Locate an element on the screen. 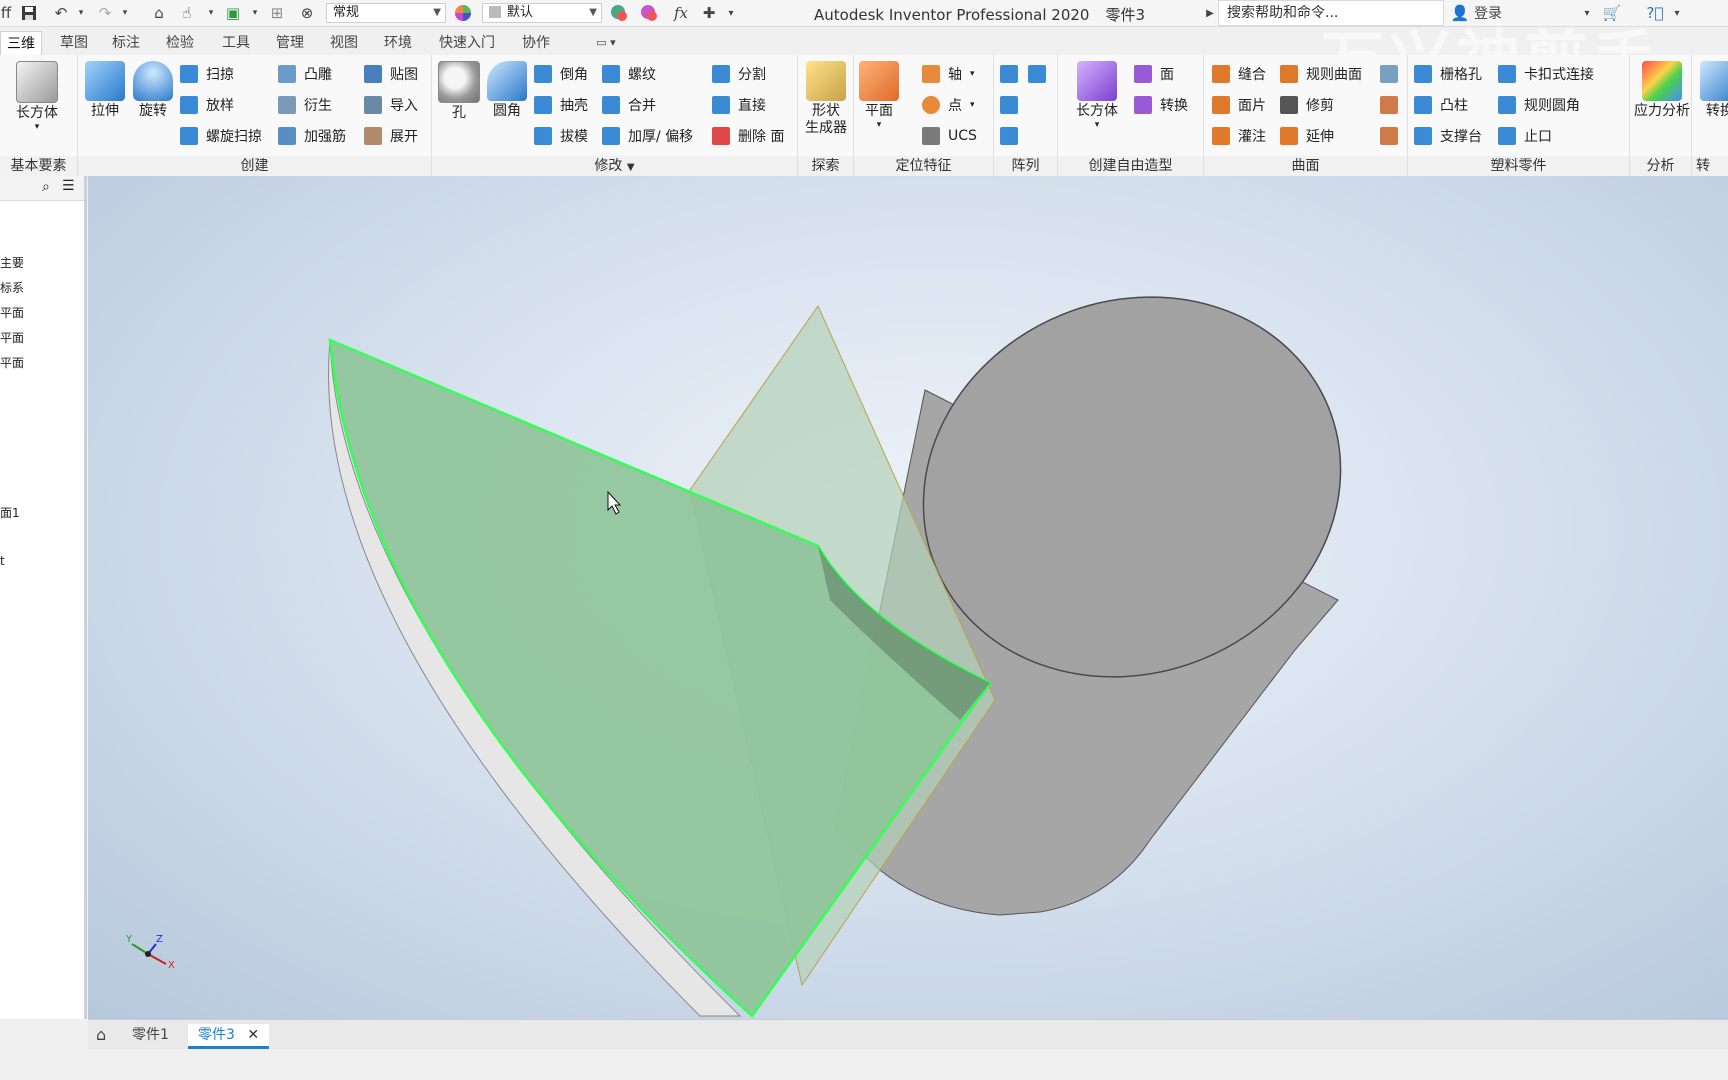 The width and height of the screenshot is (1728, 1080). chamfer-button: 倒角 is located at coordinates (561, 74).